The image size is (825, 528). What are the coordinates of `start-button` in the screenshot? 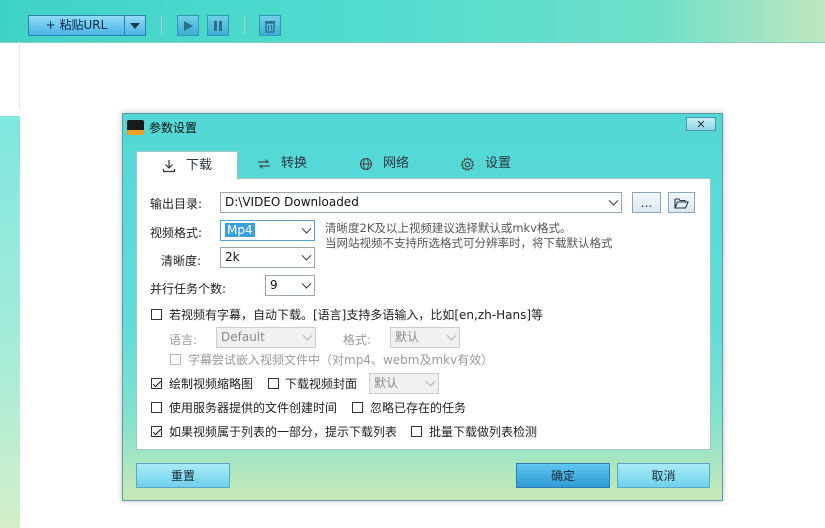 It's located at (188, 25).